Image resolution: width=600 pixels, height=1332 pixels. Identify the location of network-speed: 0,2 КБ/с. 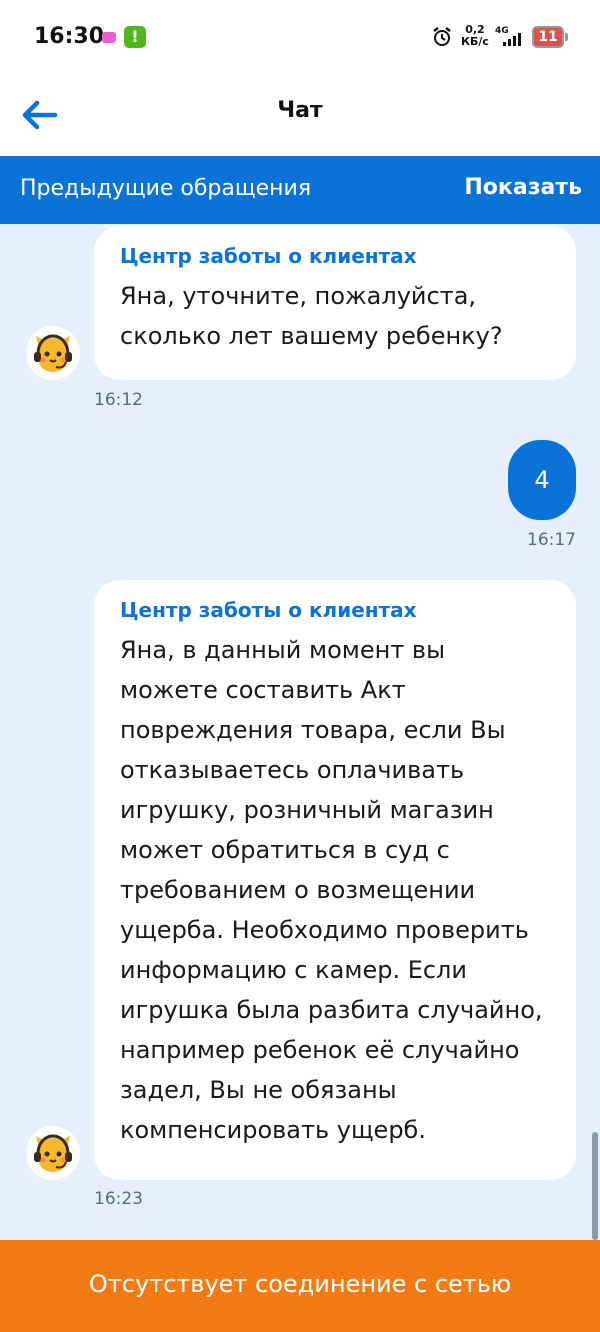
(475, 36).